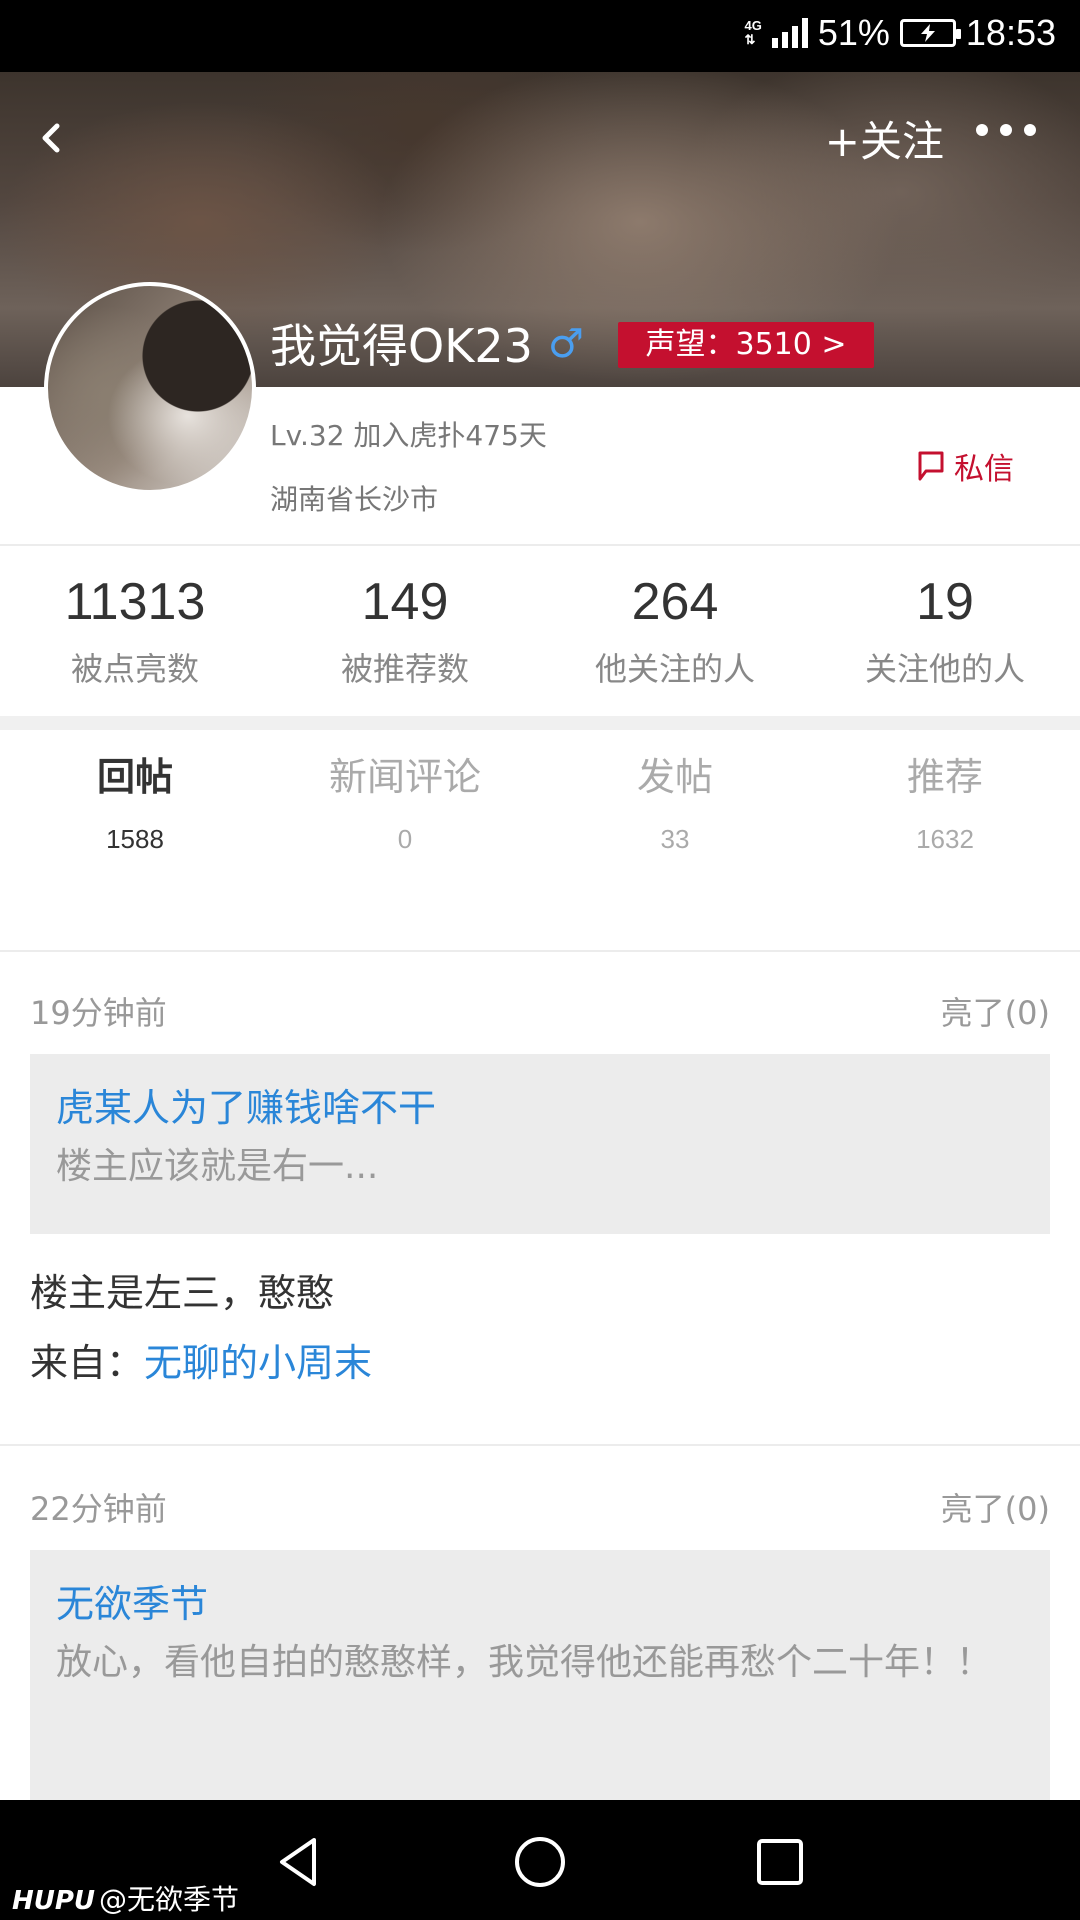  I want to click on tab-label: 推荐, so click(944, 777).